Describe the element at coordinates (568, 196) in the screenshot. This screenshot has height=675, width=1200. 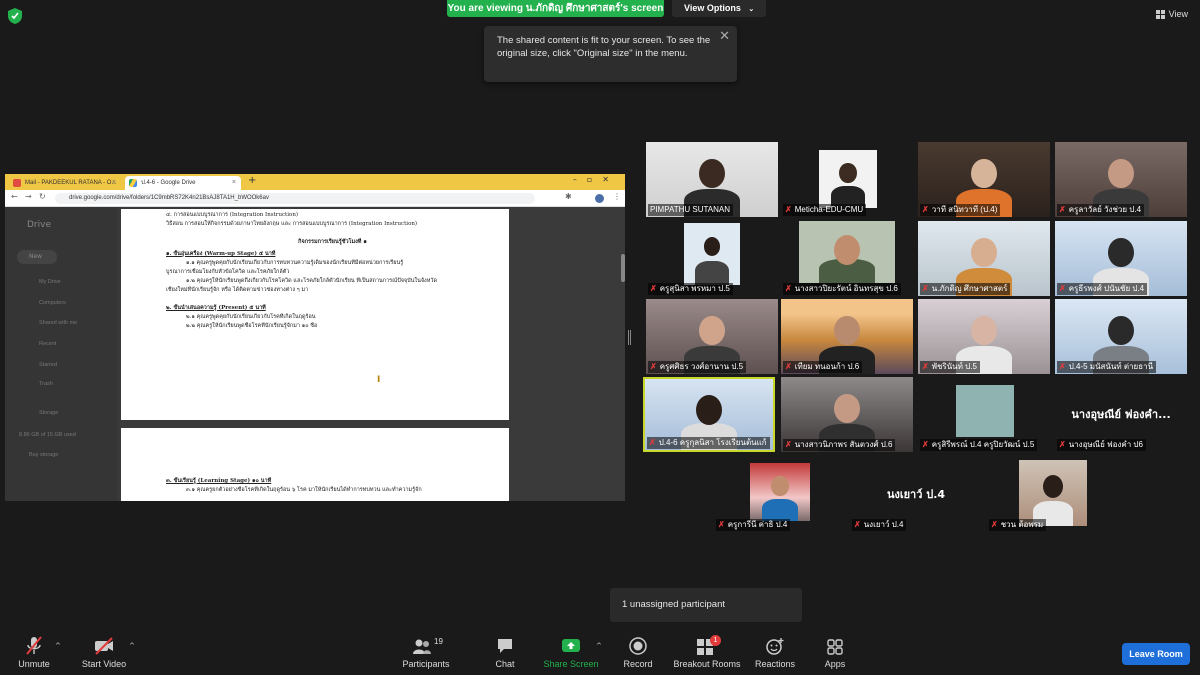
I see `extensions-icon: ✱` at that location.